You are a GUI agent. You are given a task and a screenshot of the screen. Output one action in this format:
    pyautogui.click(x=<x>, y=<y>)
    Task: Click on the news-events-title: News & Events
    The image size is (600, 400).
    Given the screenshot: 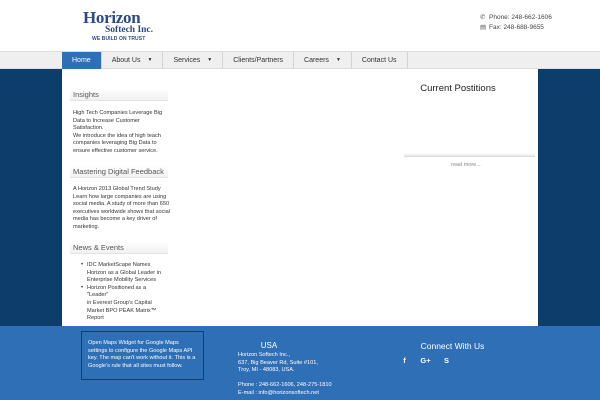 What is the action you would take?
    pyautogui.click(x=119, y=247)
    